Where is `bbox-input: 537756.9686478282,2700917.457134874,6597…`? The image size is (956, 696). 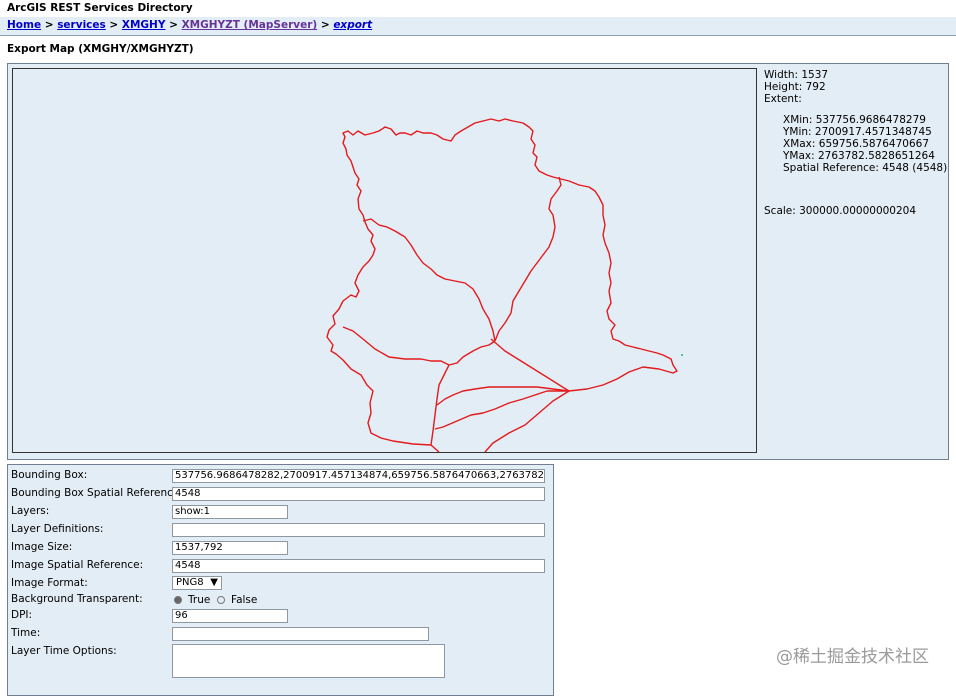 bbox-input: 537756.9686478282,2700917.457134874,6597… is located at coordinates (358, 476).